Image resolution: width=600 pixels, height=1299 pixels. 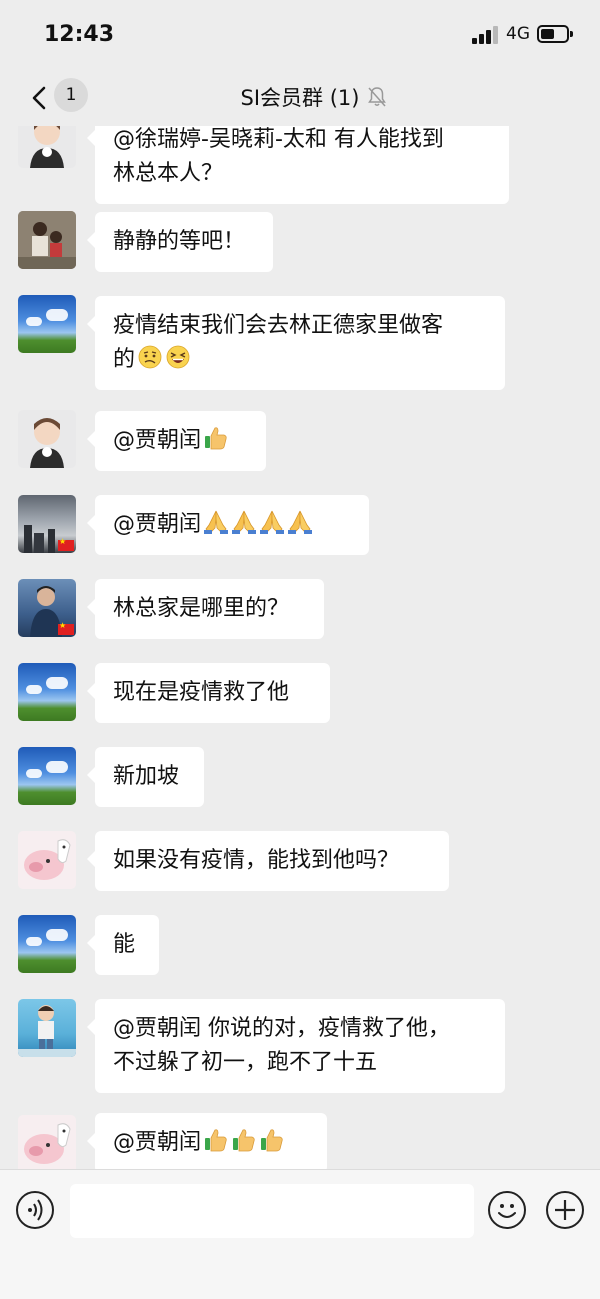 What do you see at coordinates (272, 1211) in the screenshot?
I see `message-input` at bounding box center [272, 1211].